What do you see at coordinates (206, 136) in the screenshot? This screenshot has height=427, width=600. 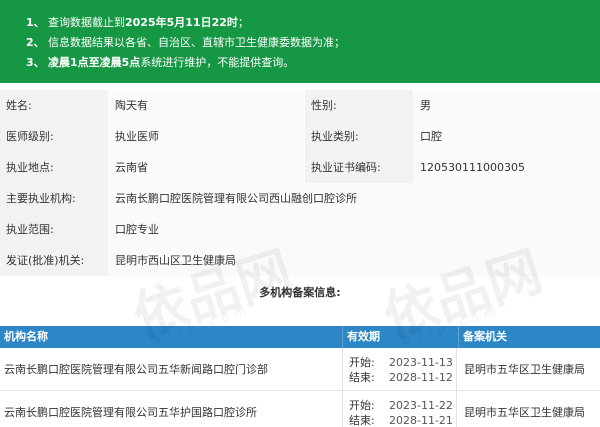 I see `level-value: 执业医师` at bounding box center [206, 136].